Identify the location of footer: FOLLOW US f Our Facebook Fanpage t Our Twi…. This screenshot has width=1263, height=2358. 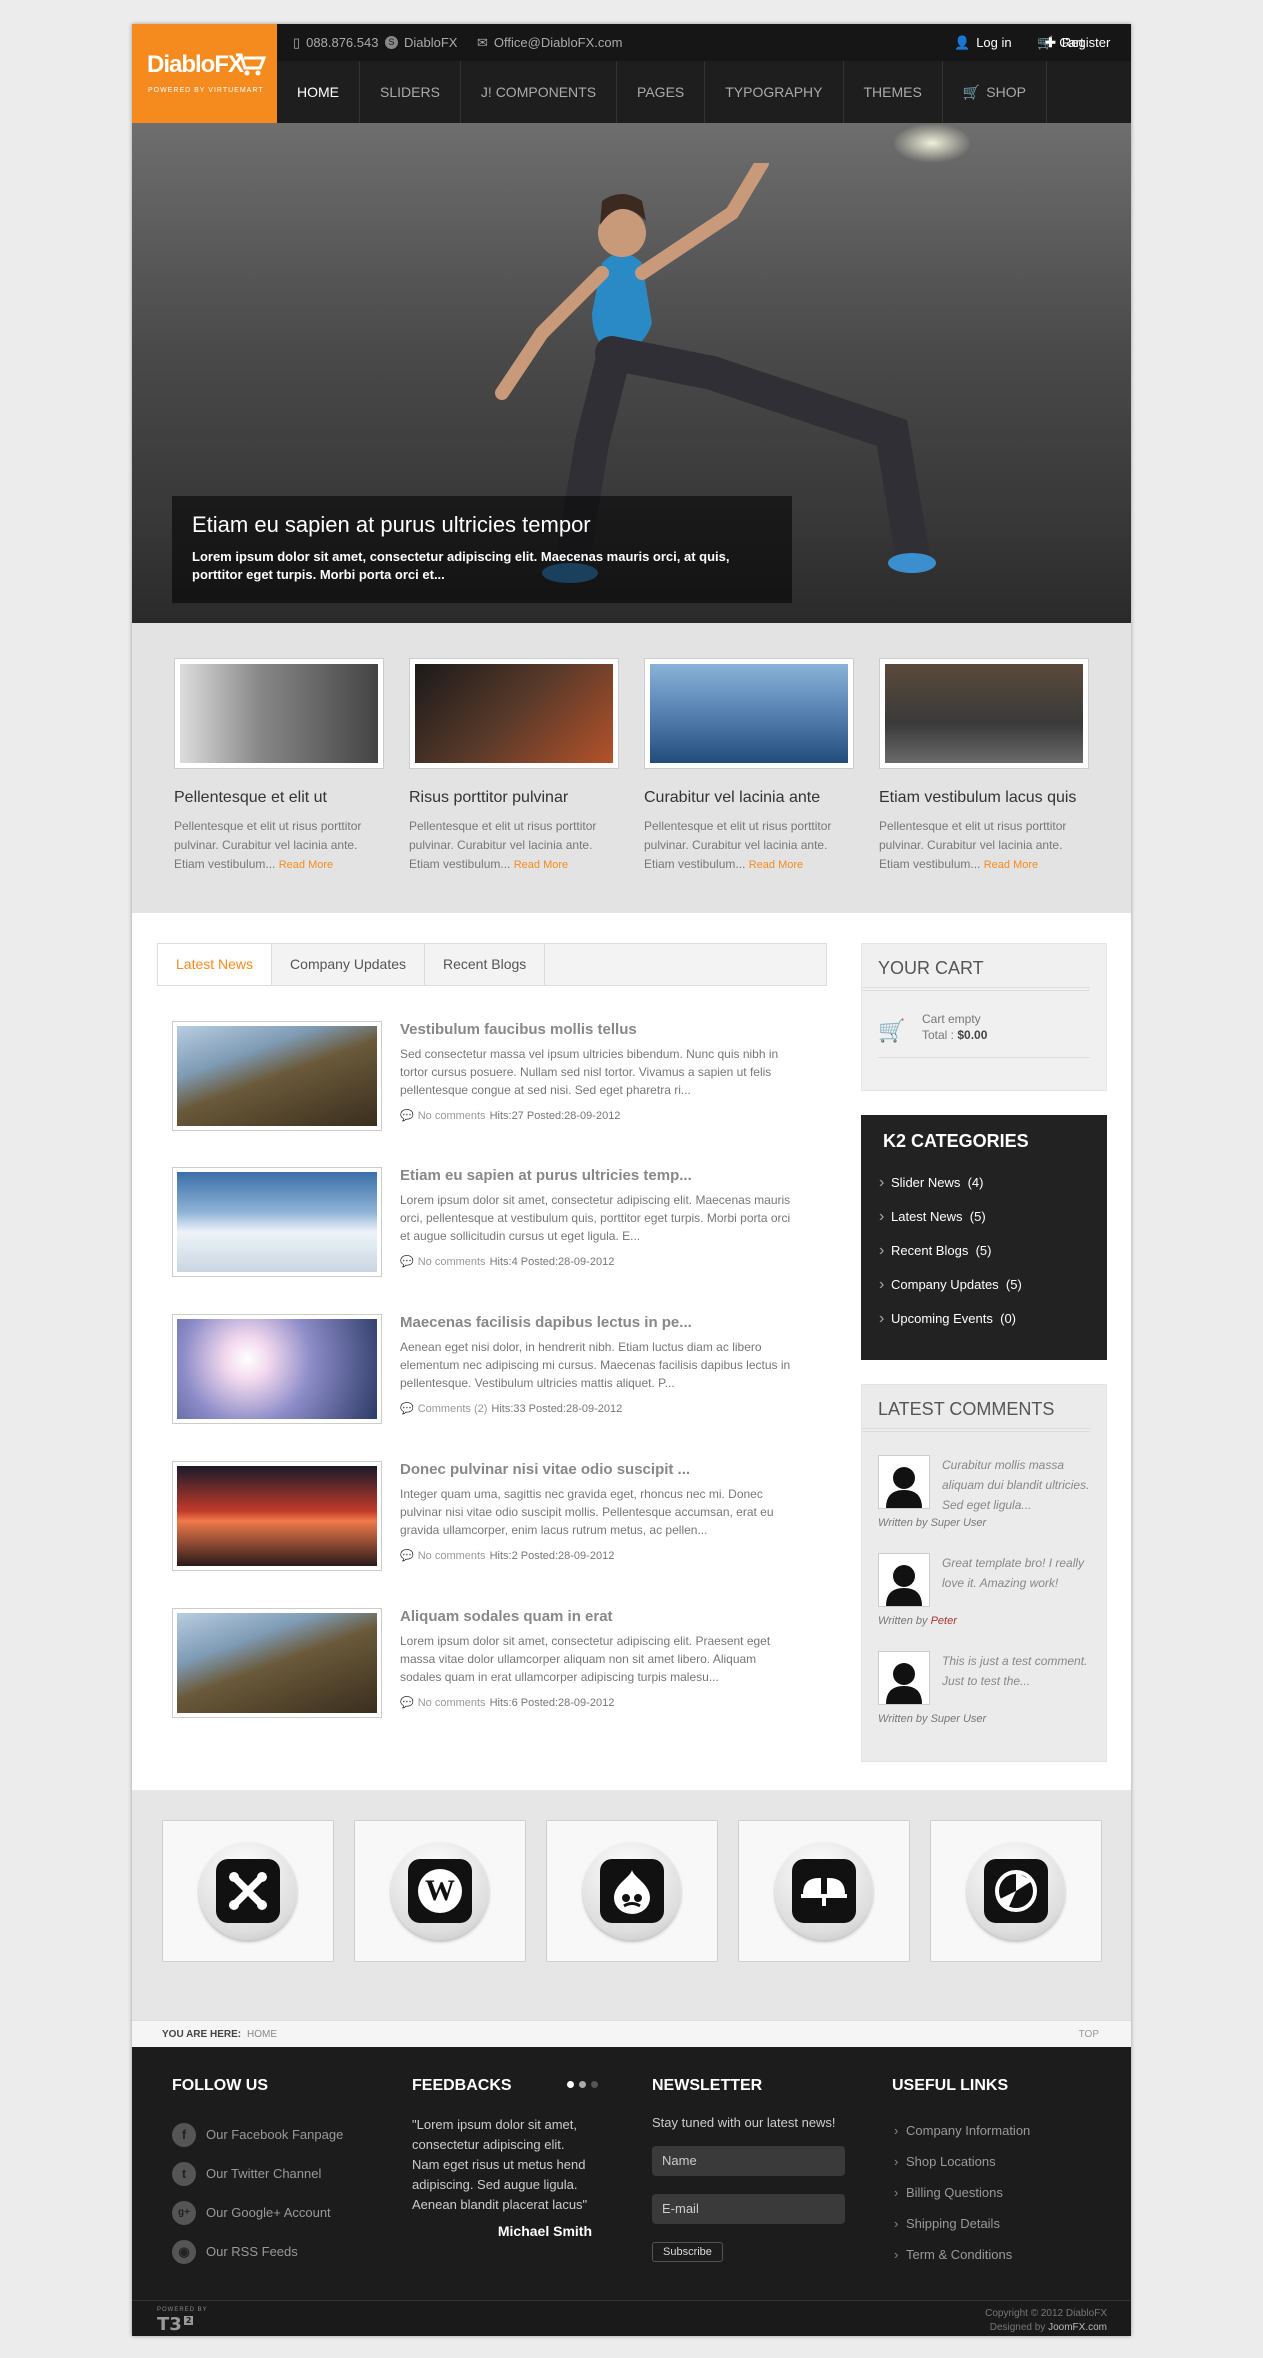
(631, 2191).